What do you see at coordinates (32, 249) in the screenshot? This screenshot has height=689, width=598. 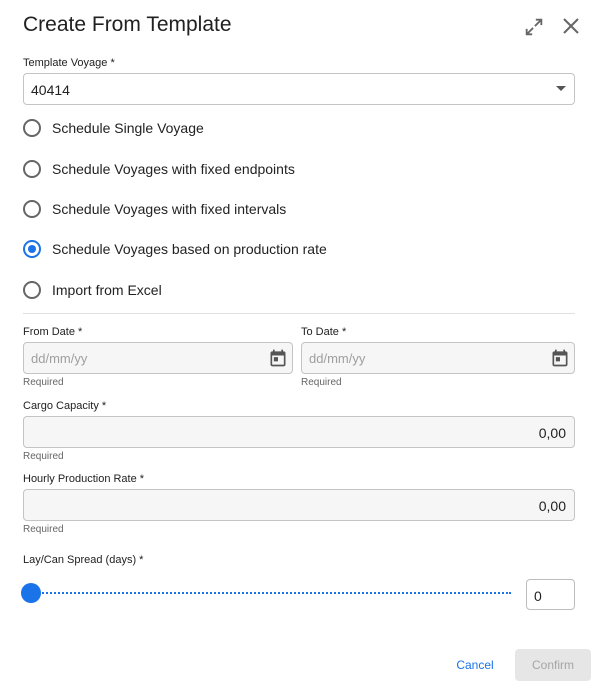 I see `radio-button-selected` at bounding box center [32, 249].